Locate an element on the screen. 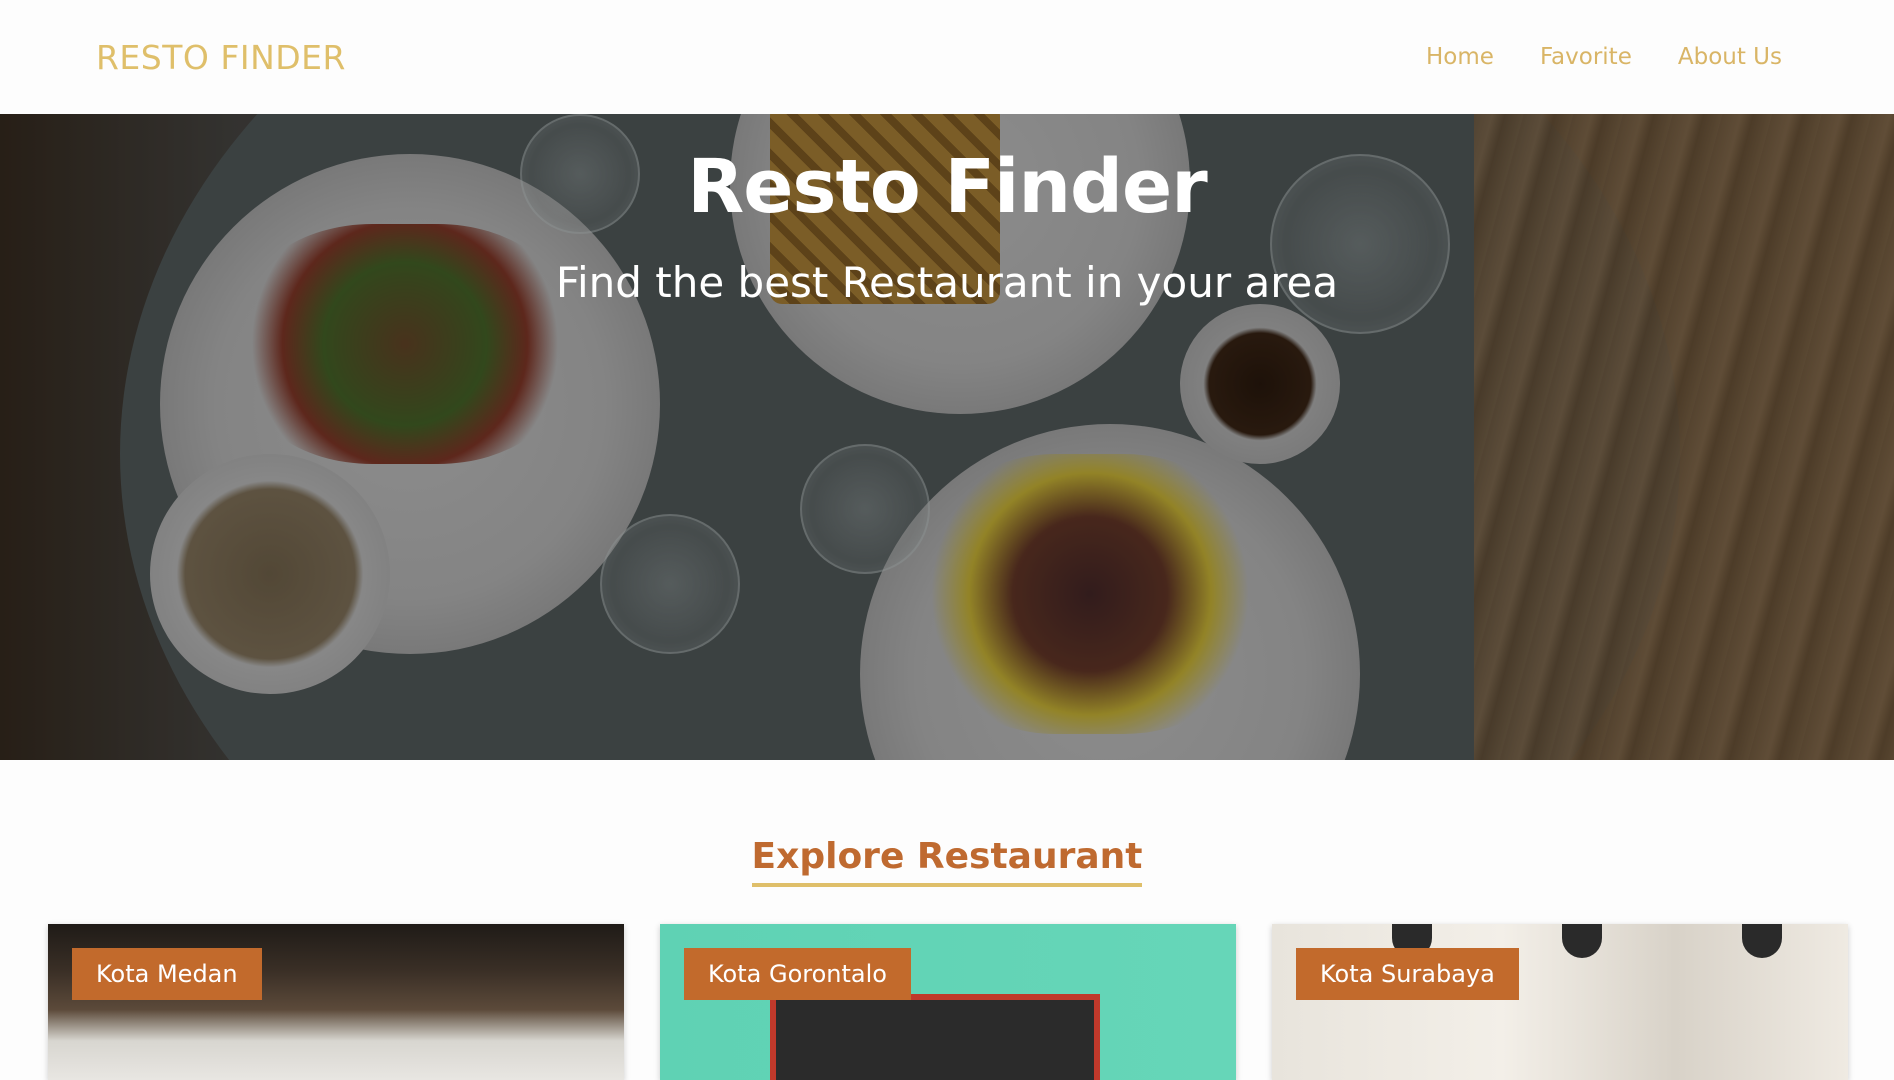 The image size is (1894, 1080). nav-link-about-us: About Us is located at coordinates (1730, 57).